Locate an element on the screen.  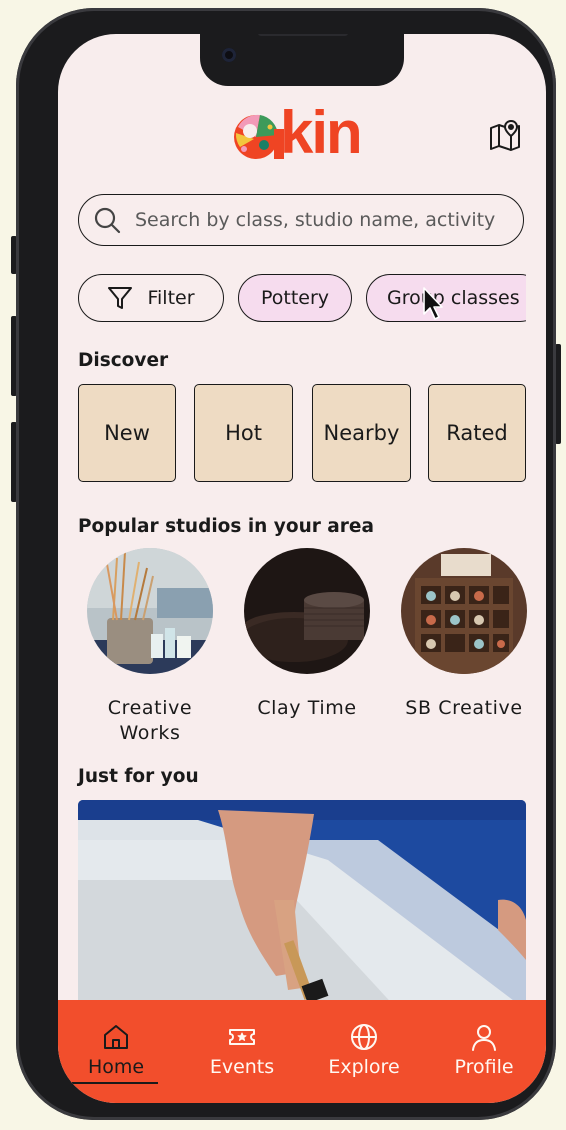
discover-tile-label: New is located at coordinates (127, 433).